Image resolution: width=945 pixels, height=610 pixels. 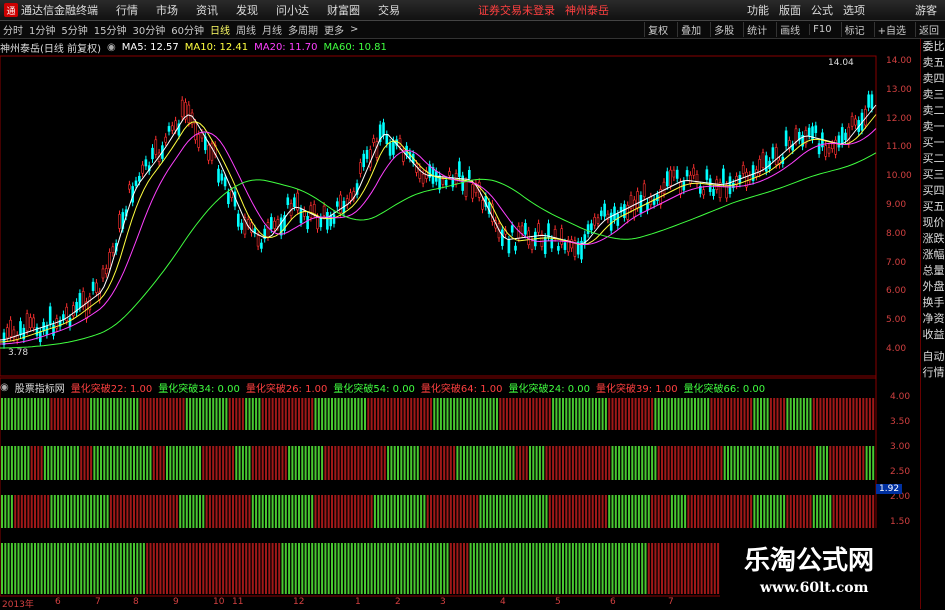 I want to click on menu-xuanxiang: 选项, so click(x=854, y=10).